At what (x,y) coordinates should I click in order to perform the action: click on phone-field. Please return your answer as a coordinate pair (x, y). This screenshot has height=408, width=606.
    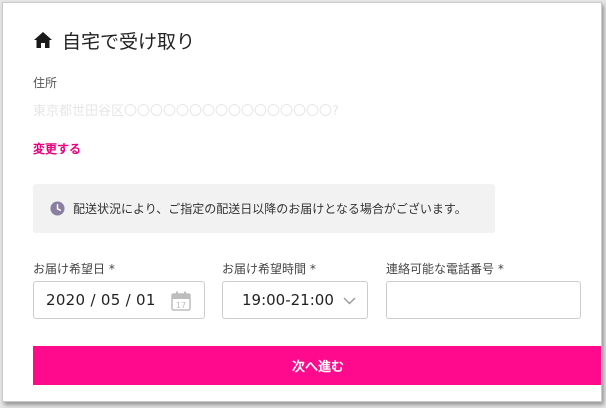
    Looking at the image, I should click on (483, 300).